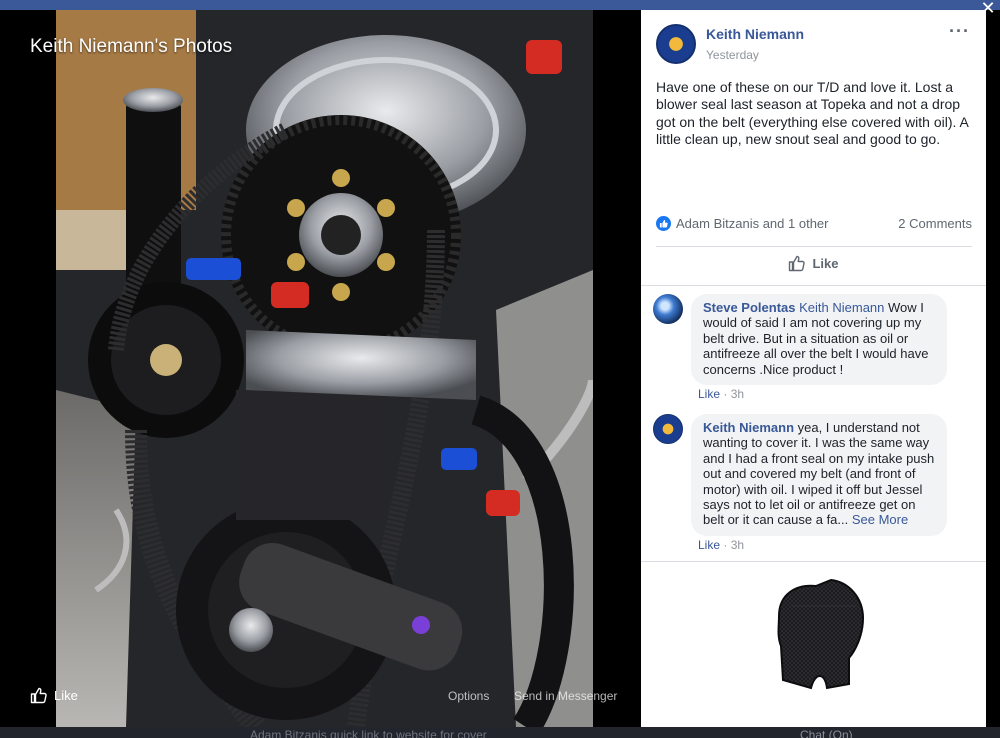  Describe the element at coordinates (565, 696) in the screenshot. I see `send-in-messenger-link: Send in Messenger` at that location.